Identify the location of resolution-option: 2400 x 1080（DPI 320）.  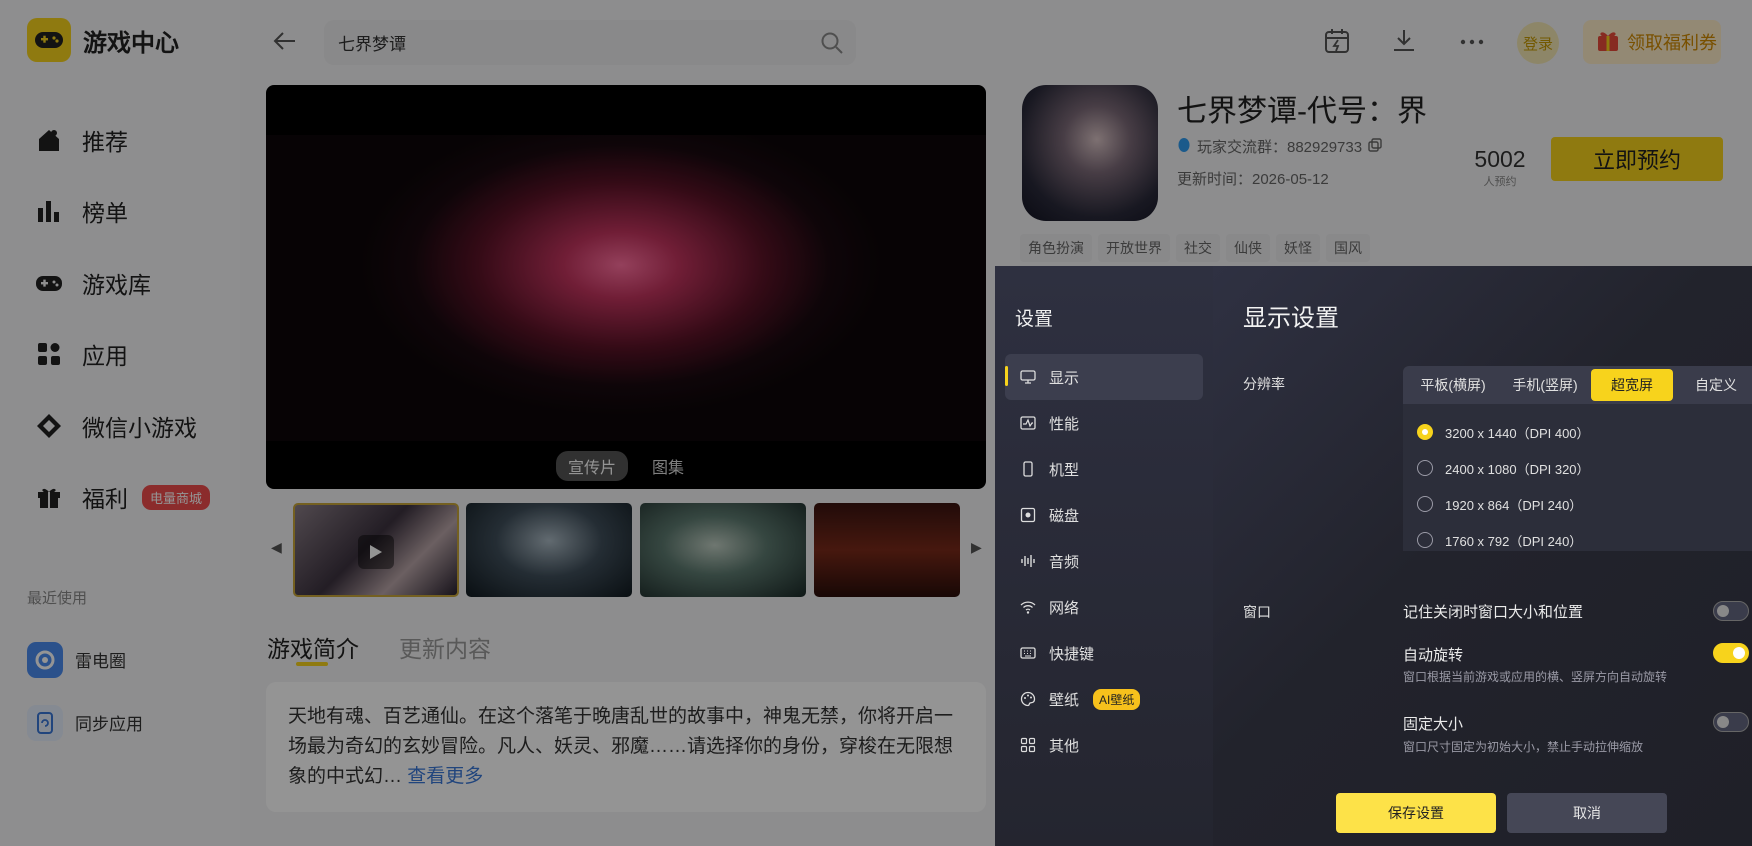
(1577, 468).